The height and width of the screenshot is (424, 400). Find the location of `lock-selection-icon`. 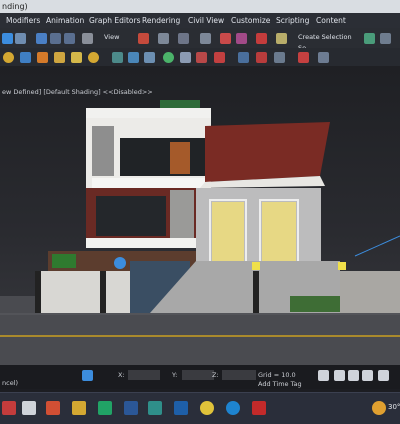

lock-selection-icon is located at coordinates (87, 375).